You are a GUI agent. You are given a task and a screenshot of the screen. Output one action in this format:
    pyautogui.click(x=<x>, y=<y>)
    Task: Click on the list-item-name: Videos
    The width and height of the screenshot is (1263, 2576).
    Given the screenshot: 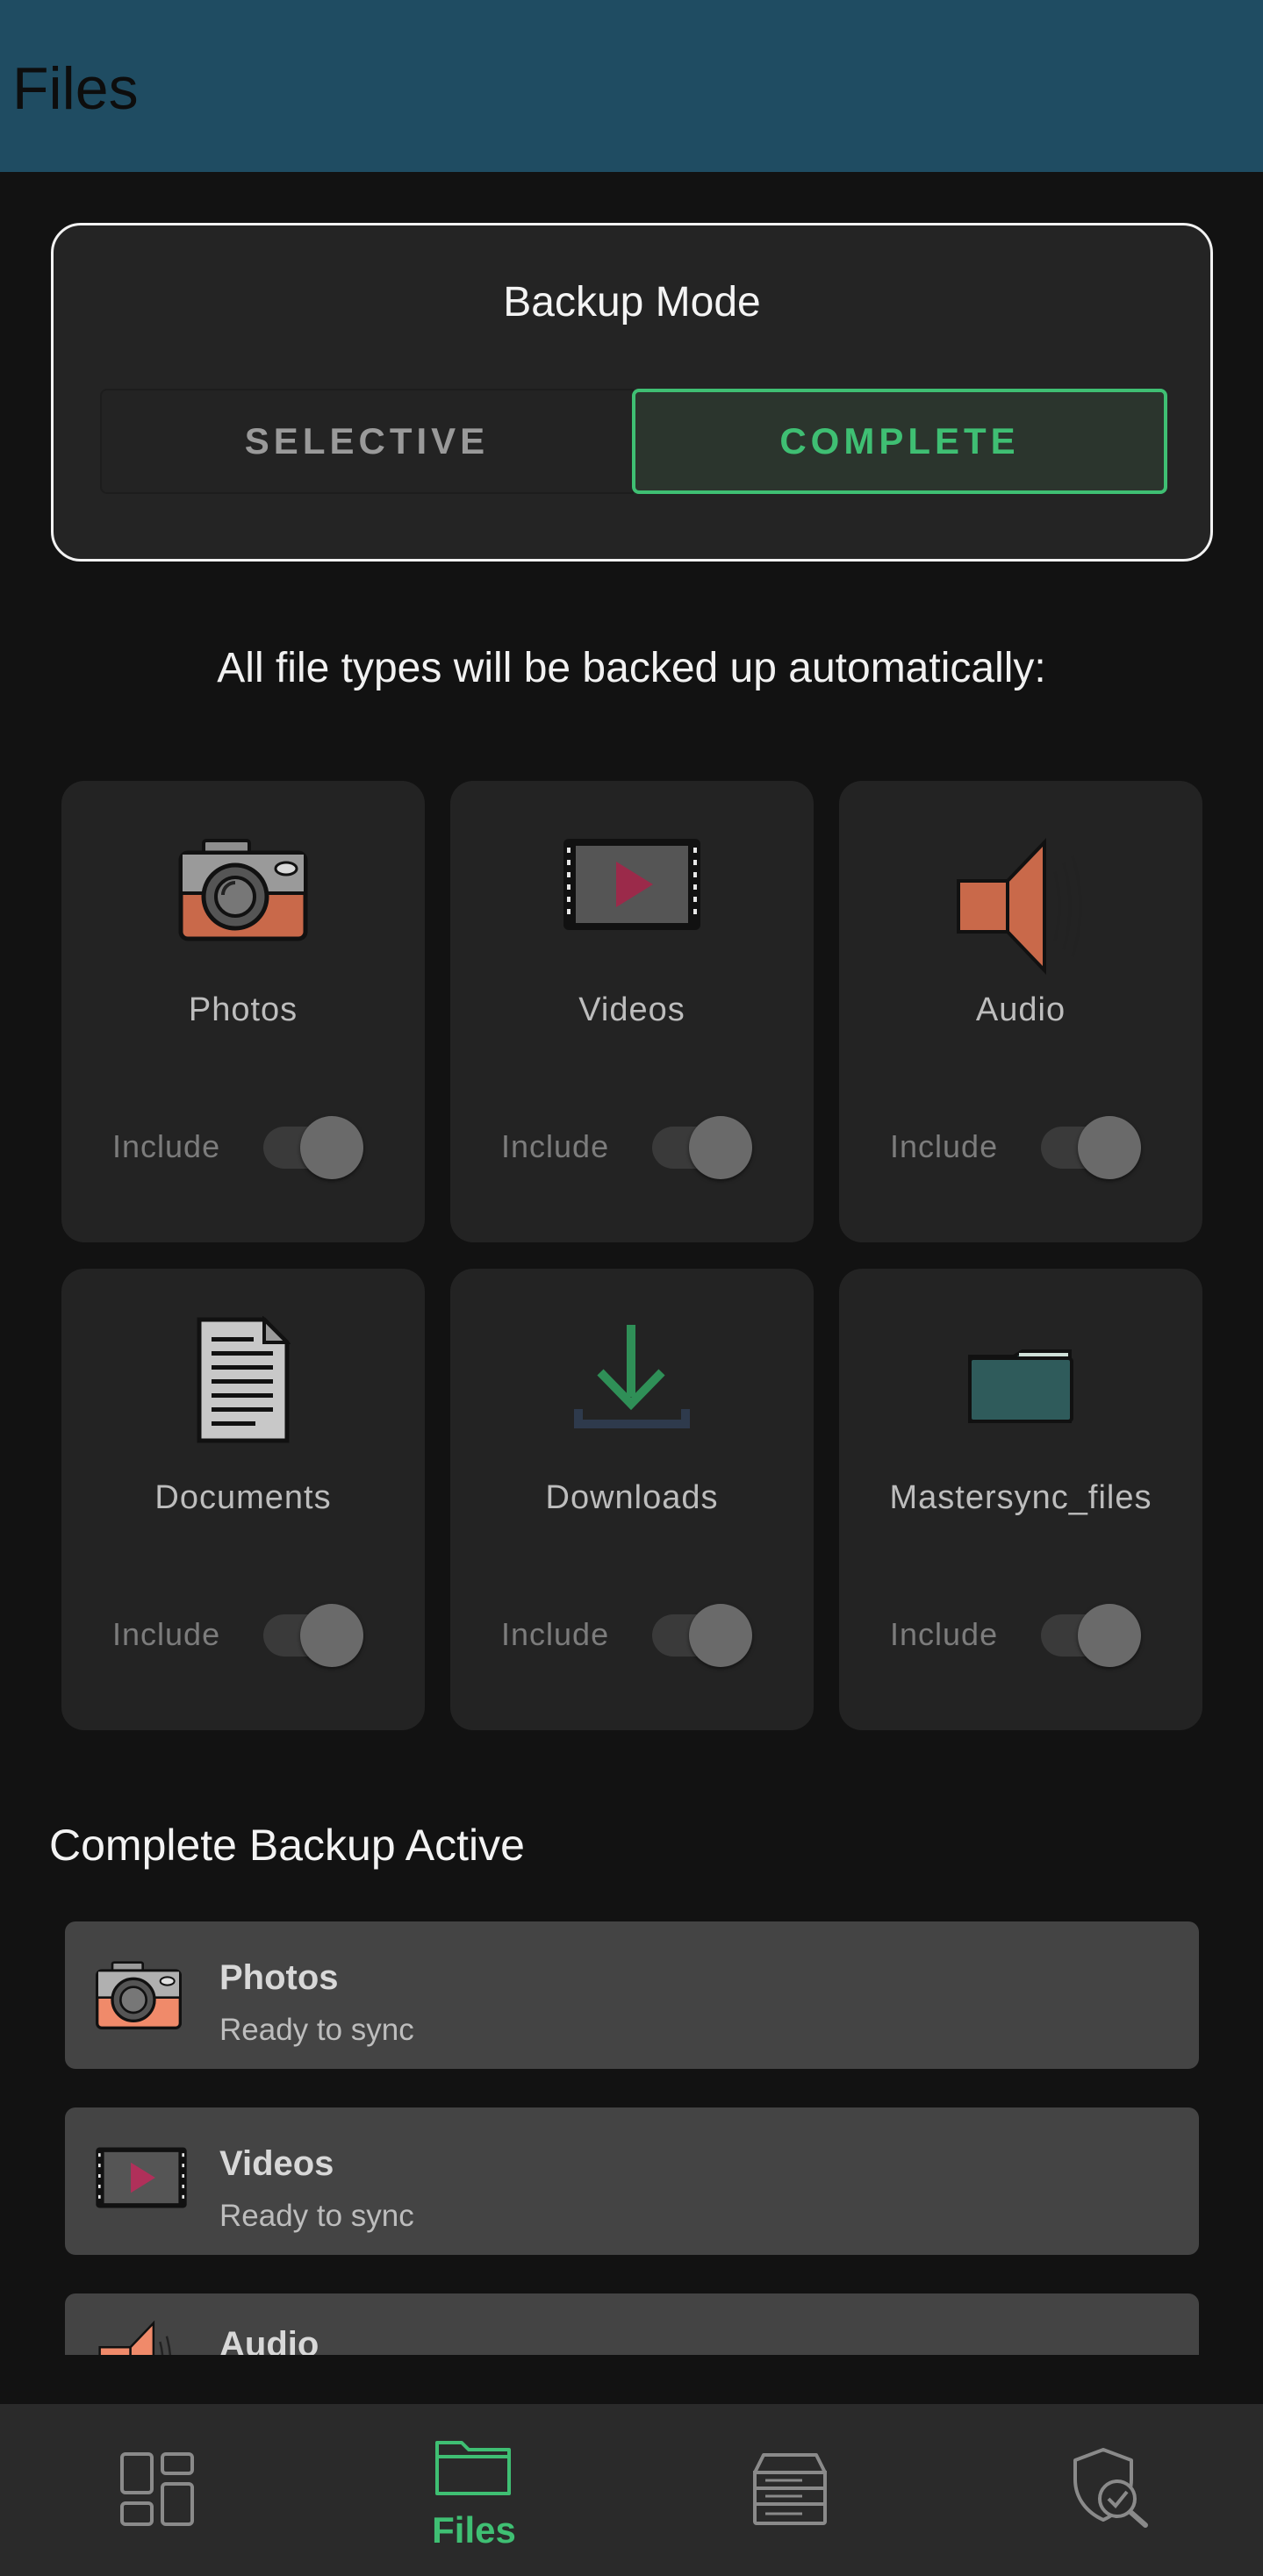 What is the action you would take?
    pyautogui.click(x=277, y=2163)
    